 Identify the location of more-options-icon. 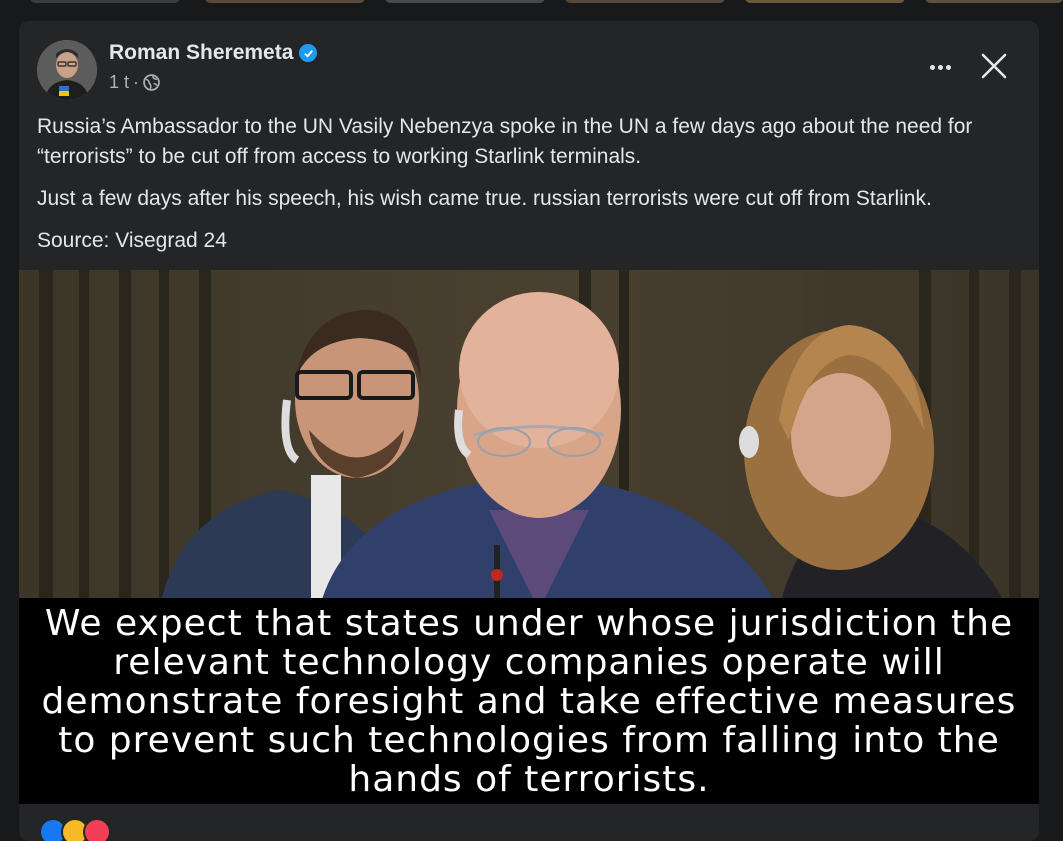
(932, 67).